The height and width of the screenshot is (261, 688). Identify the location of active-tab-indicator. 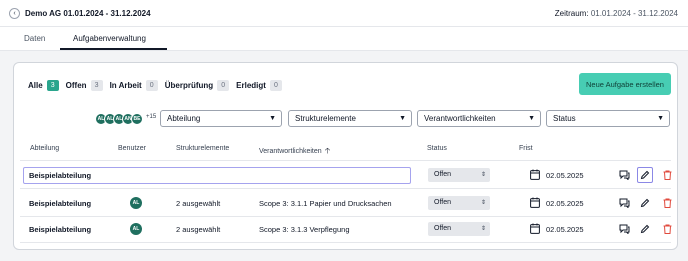
(113, 49).